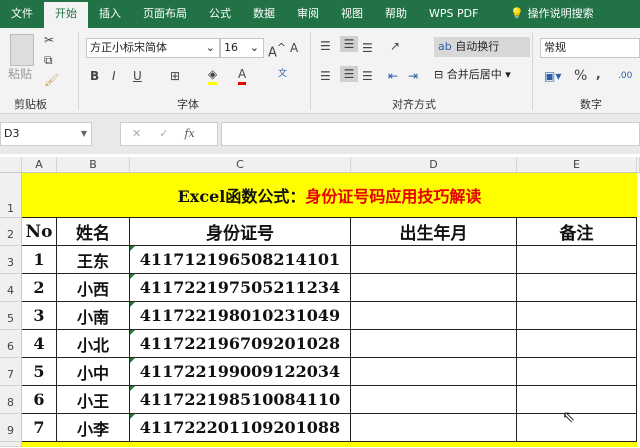  What do you see at coordinates (240, 232) in the screenshot?
I see `header-cell: 身份证号` at bounding box center [240, 232].